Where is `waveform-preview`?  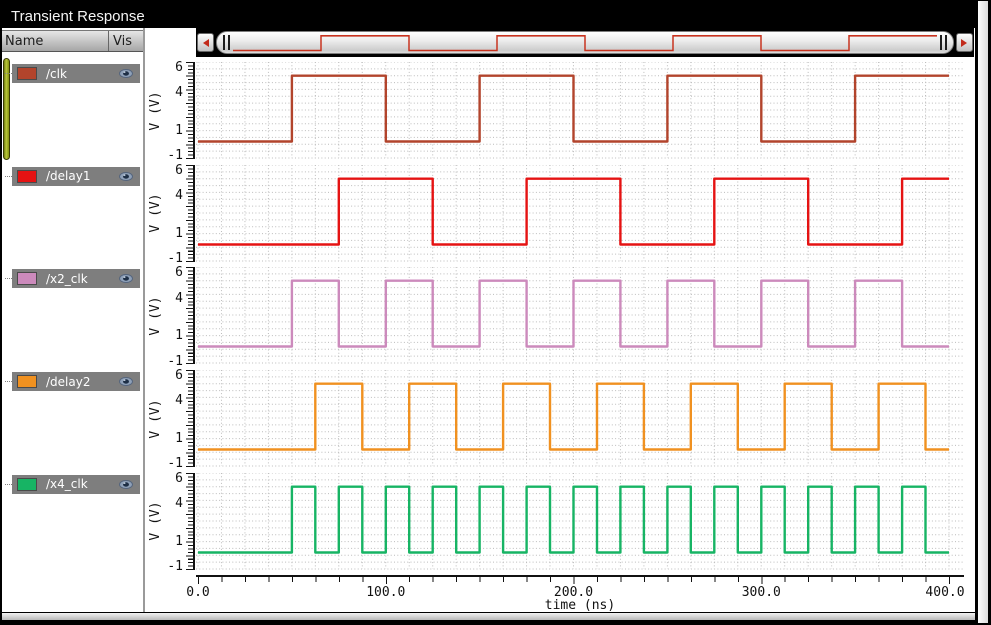 waveform-preview is located at coordinates (585, 43).